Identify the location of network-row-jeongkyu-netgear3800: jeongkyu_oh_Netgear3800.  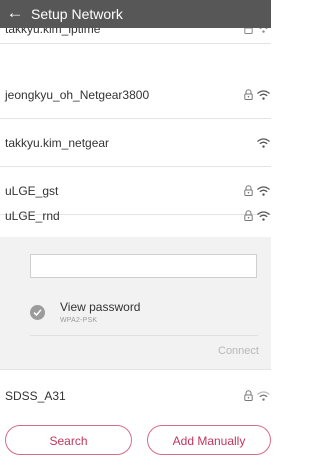
(135, 95).